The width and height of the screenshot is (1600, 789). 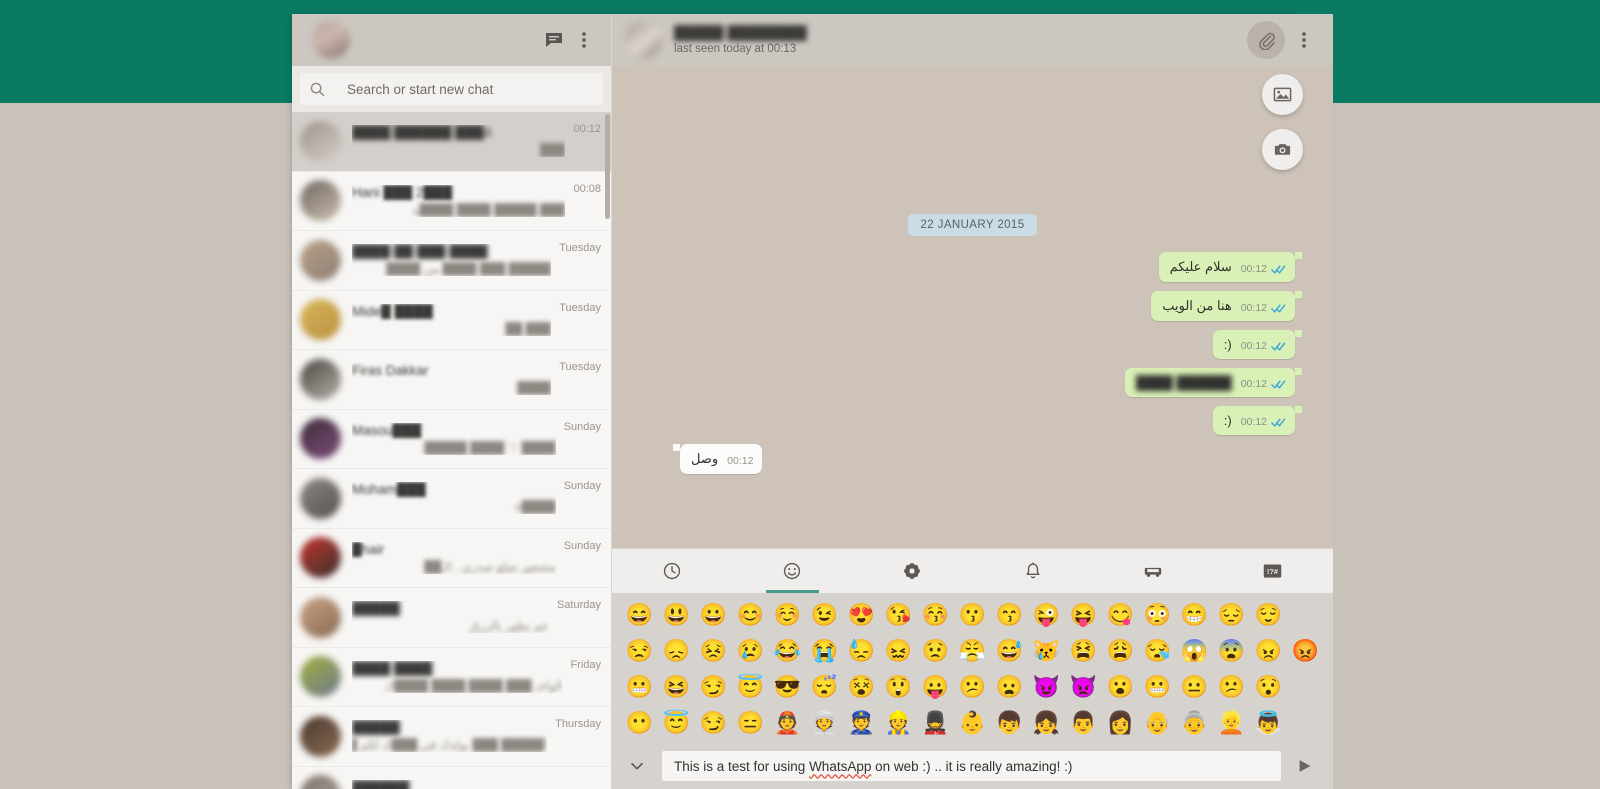 I want to click on emoji-cell: 😠, so click(x=1268, y=651).